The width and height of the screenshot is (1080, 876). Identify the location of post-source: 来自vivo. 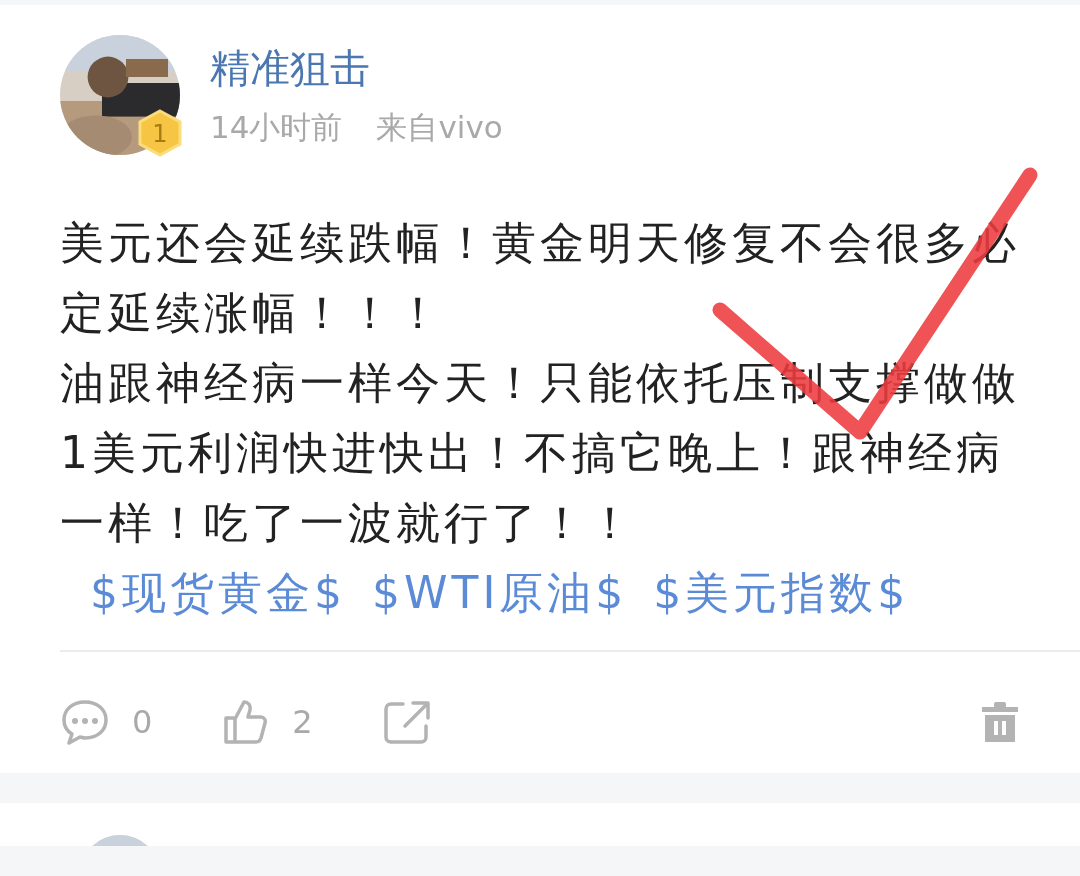
(439, 127).